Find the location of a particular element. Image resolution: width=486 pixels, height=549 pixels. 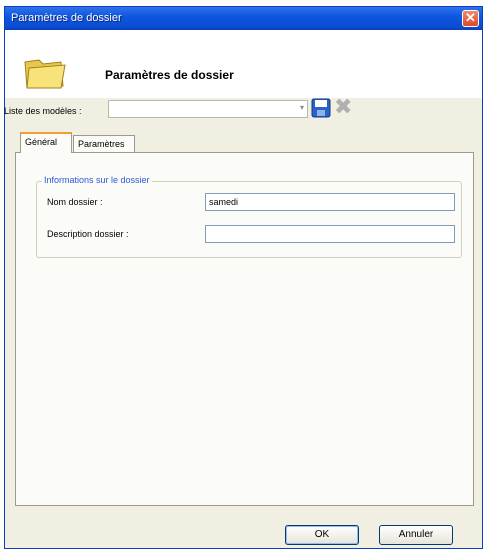

model-list-label: Liste des modèles : is located at coordinates (43, 111).